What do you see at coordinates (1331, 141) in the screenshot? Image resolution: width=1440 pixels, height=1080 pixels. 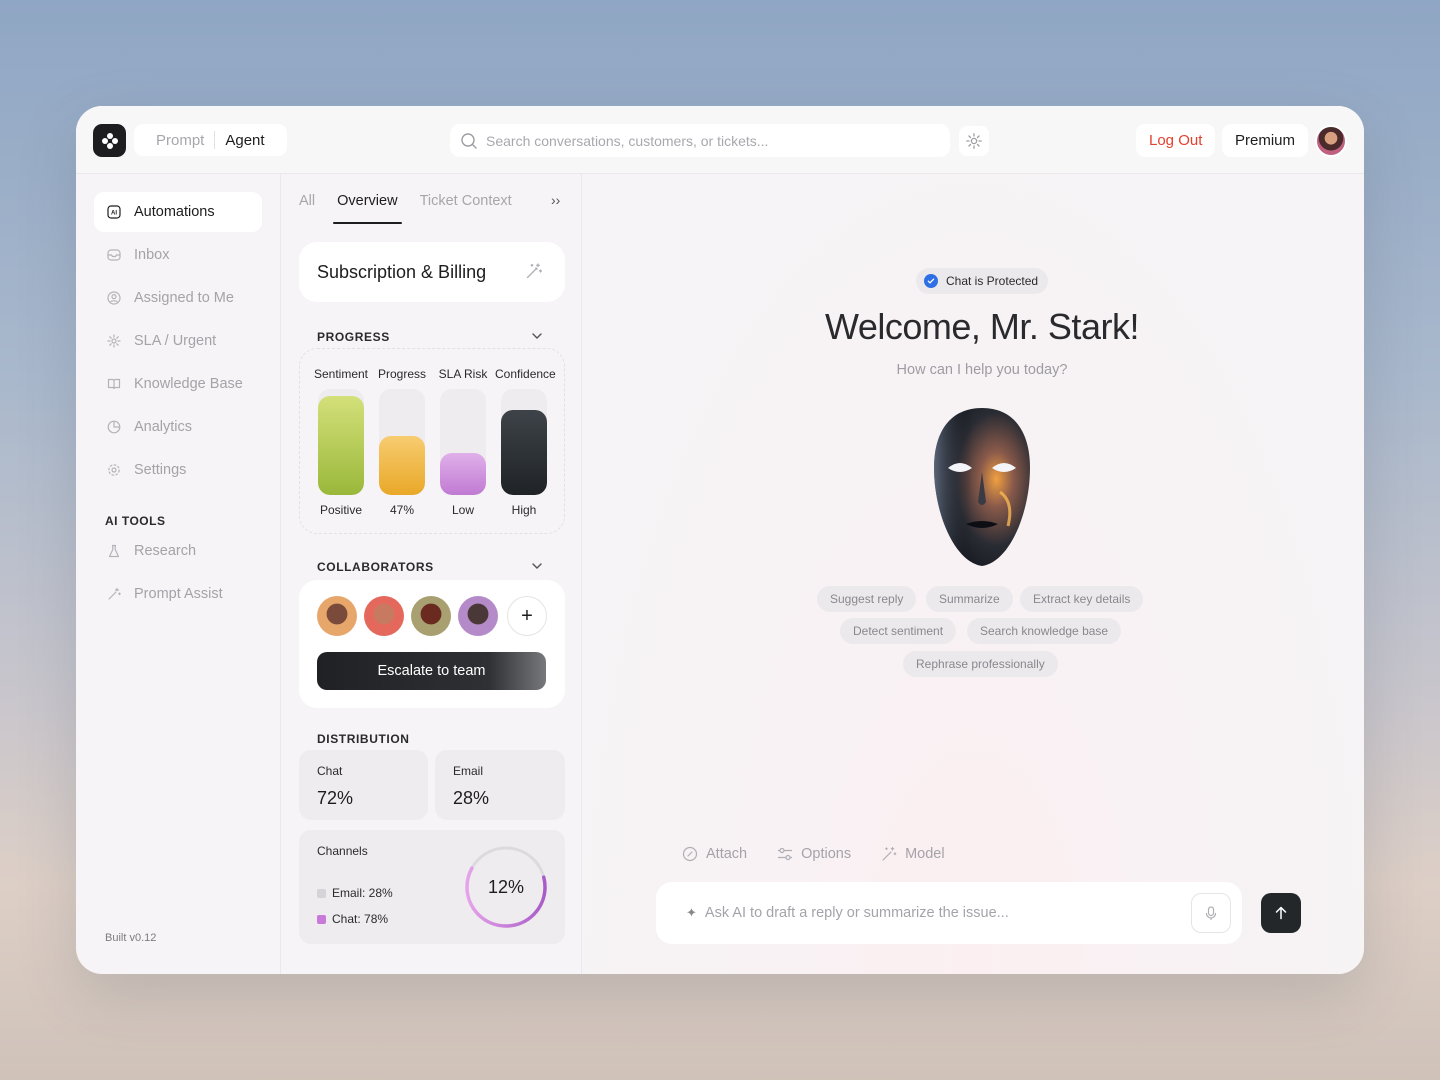 I see `user-avatar` at bounding box center [1331, 141].